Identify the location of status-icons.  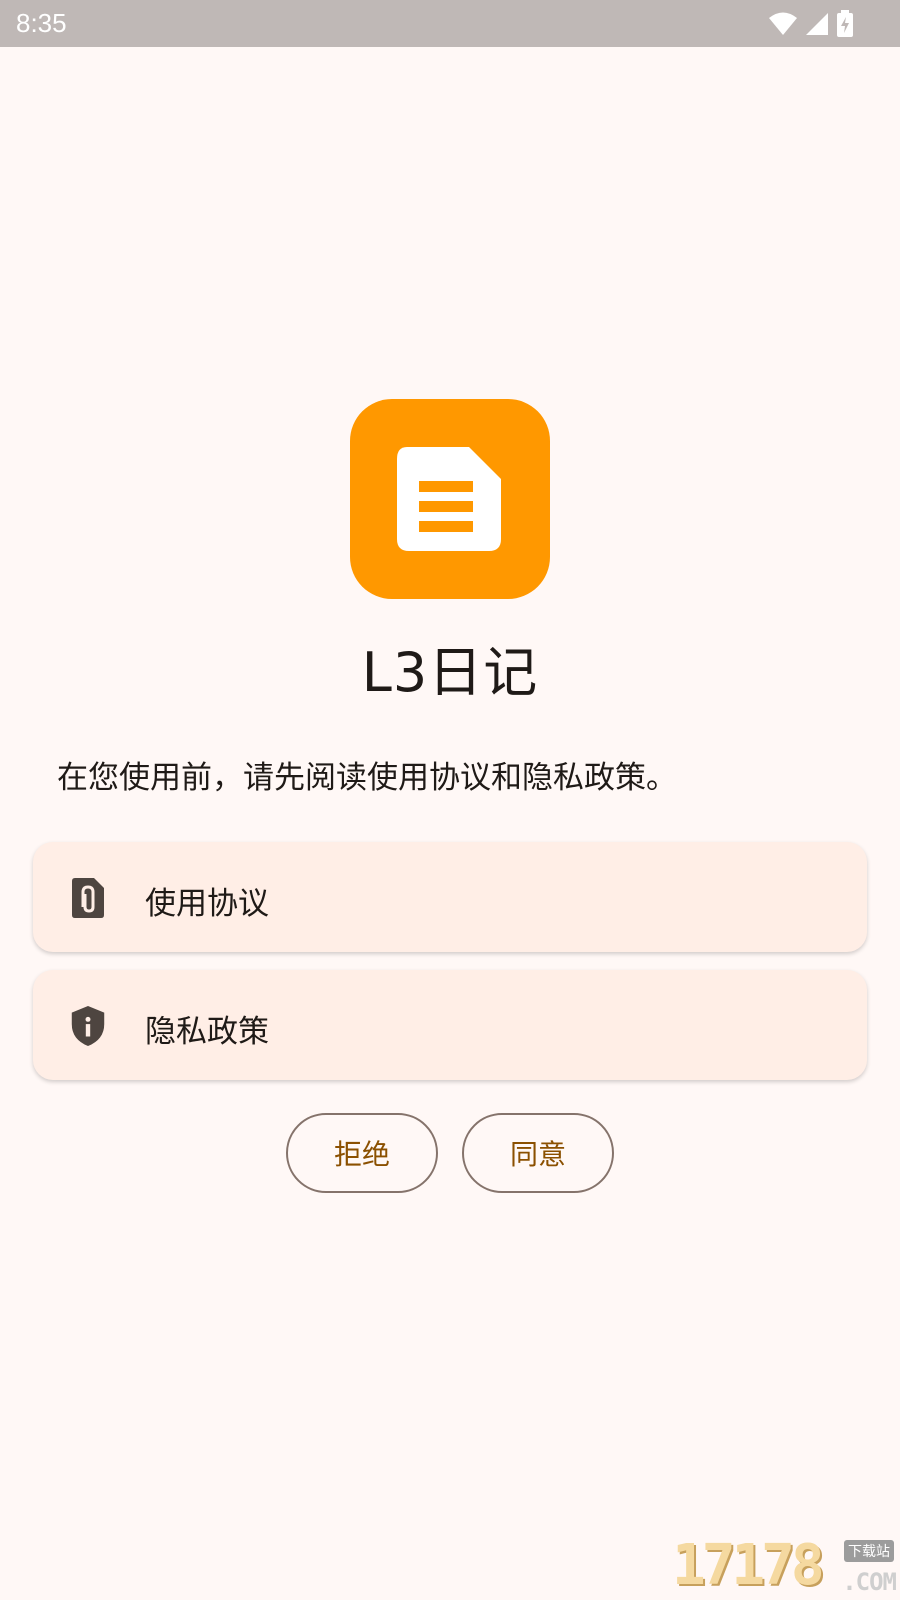
(811, 24).